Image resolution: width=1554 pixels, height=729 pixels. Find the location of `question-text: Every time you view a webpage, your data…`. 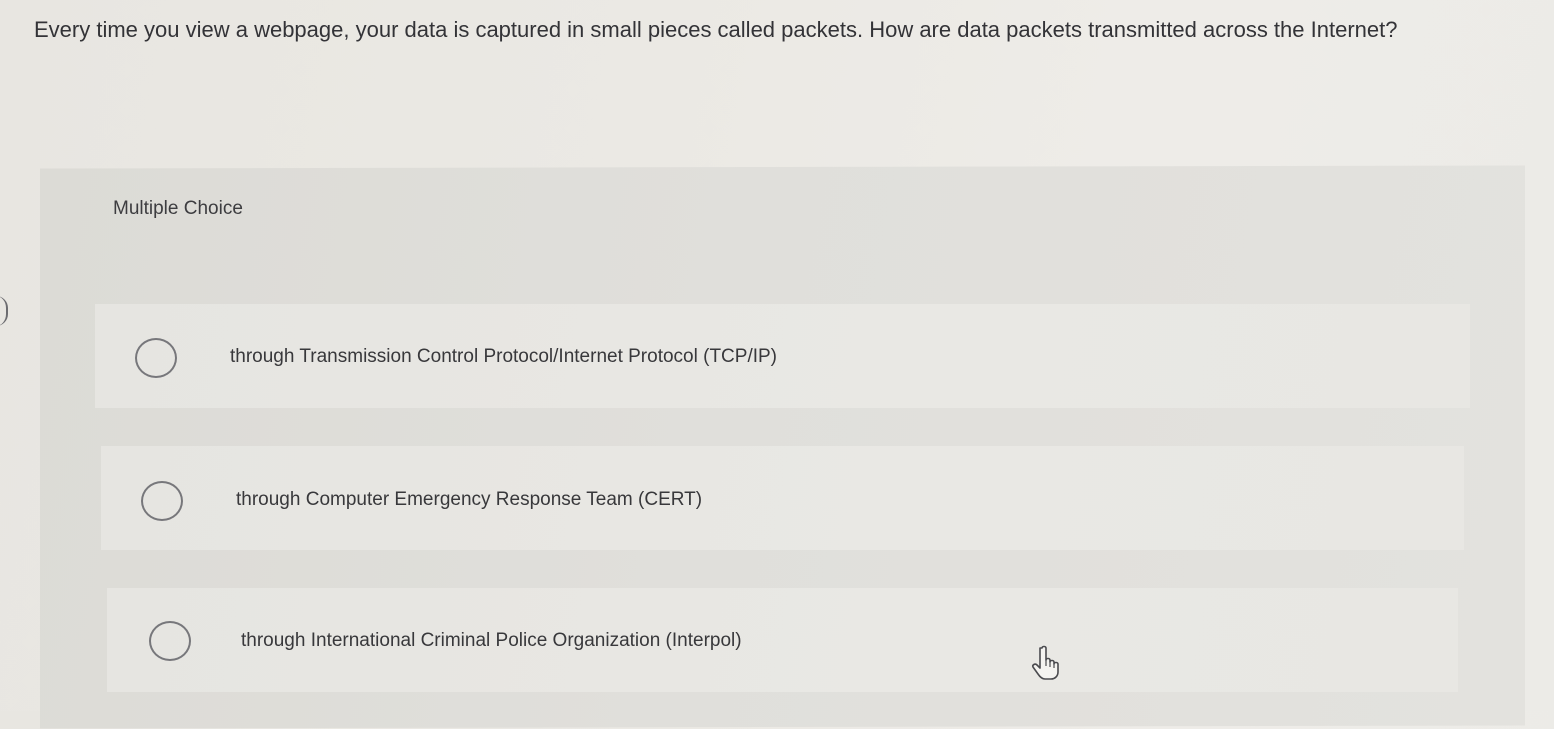

question-text: Every time you view a webpage, your data… is located at coordinates (716, 29).